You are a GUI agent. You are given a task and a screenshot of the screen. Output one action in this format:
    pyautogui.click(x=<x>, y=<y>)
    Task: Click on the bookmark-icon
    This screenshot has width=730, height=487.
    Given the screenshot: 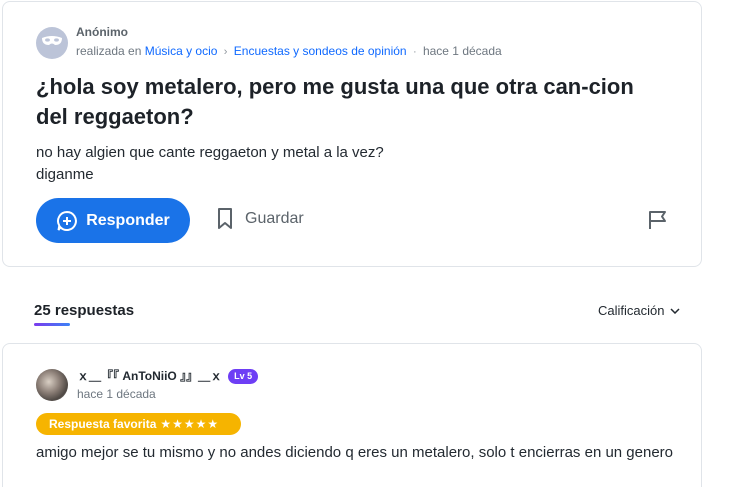 What is the action you would take?
    pyautogui.click(x=225, y=219)
    